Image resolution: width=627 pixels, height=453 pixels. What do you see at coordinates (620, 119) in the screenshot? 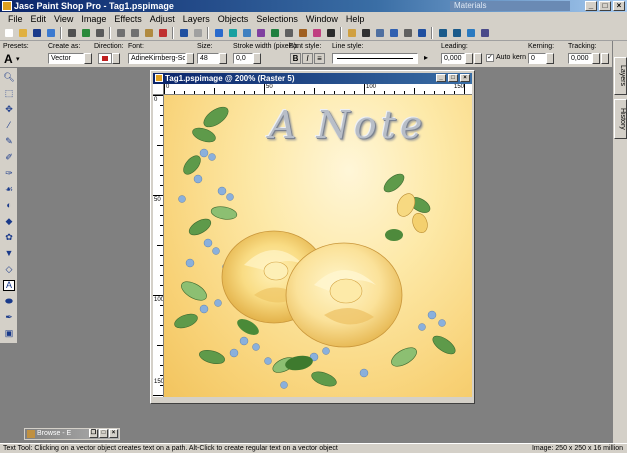
I see `history-tab: History` at bounding box center [620, 119].